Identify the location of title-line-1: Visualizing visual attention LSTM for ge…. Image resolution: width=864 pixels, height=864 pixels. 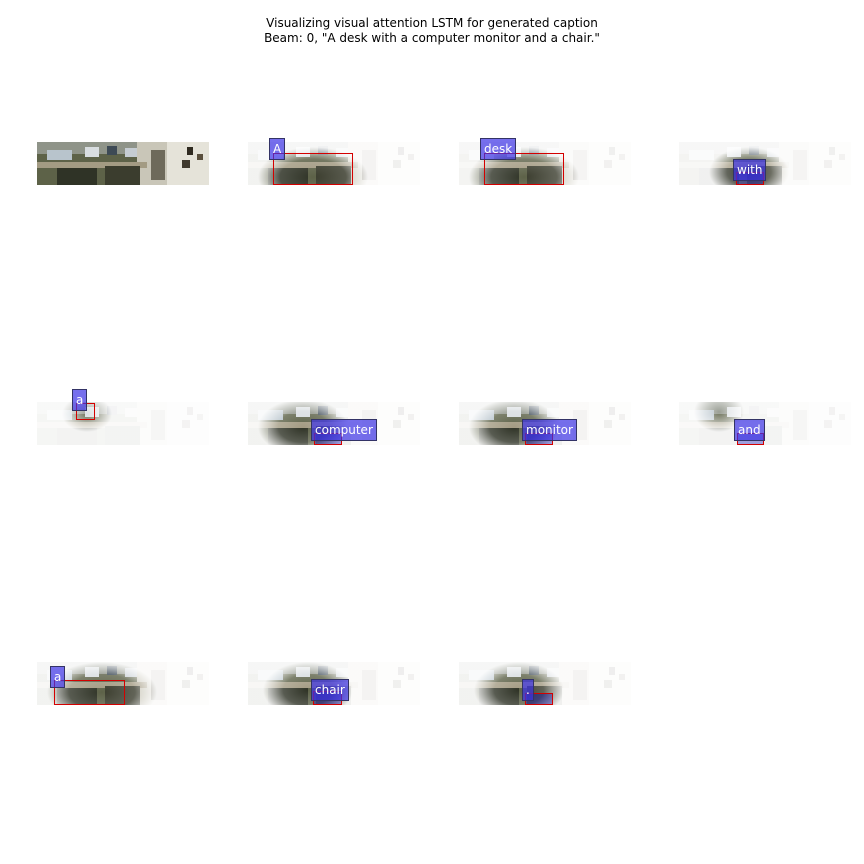
(432, 23).